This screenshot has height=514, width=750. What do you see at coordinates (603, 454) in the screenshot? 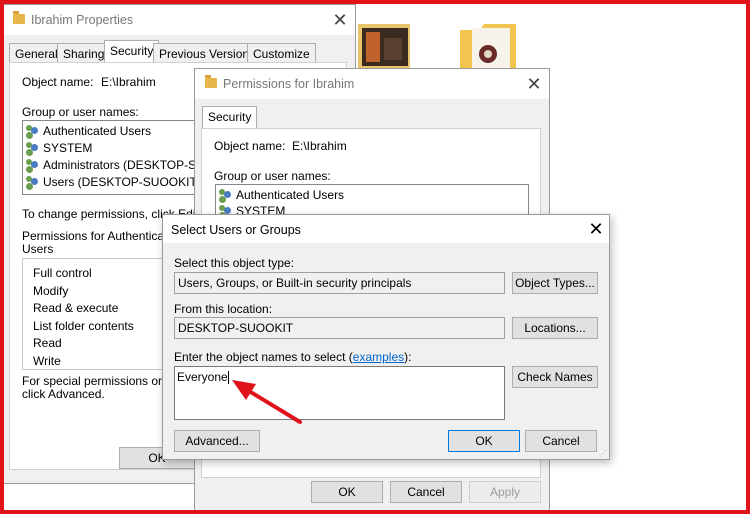
I see `resize-grip-icon: ⋰` at bounding box center [603, 454].